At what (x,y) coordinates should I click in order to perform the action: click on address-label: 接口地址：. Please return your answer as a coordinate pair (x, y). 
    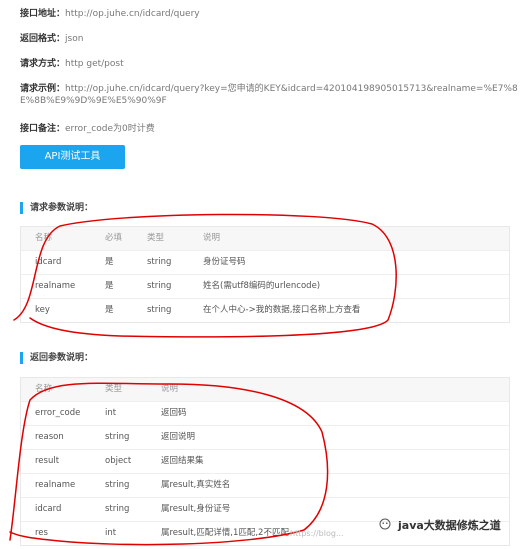
    Looking at the image, I should click on (43, 14).